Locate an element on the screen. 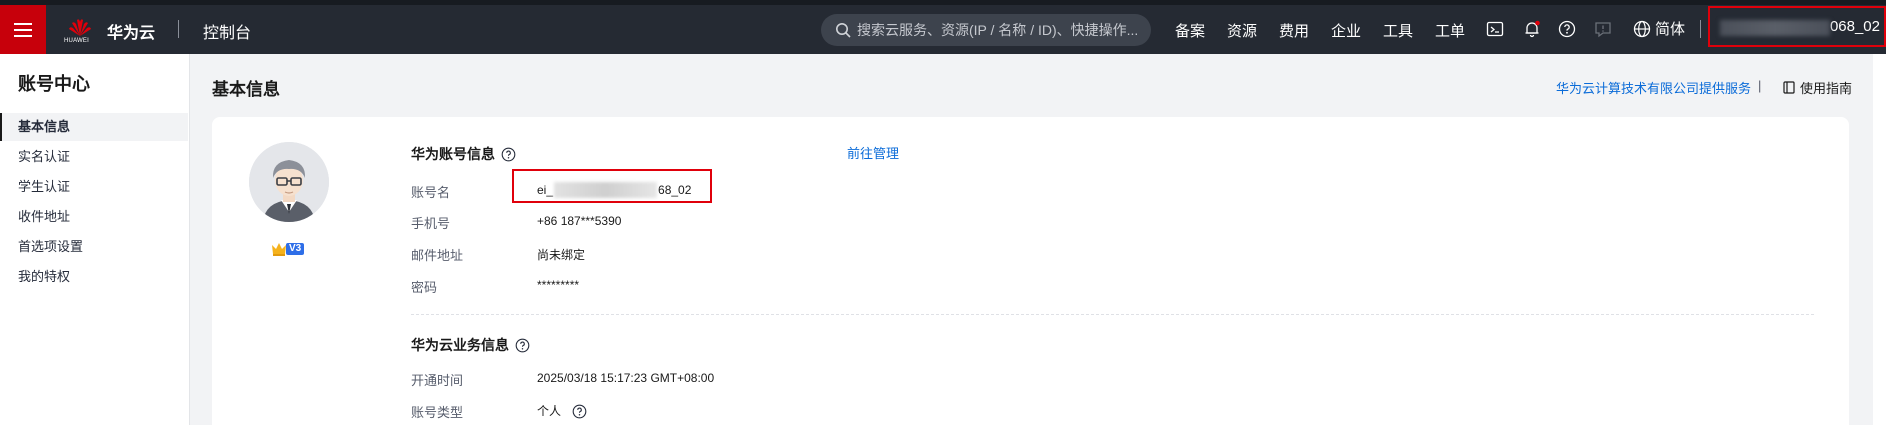  sidebar-item-address: 收件地址 is located at coordinates (94, 217).